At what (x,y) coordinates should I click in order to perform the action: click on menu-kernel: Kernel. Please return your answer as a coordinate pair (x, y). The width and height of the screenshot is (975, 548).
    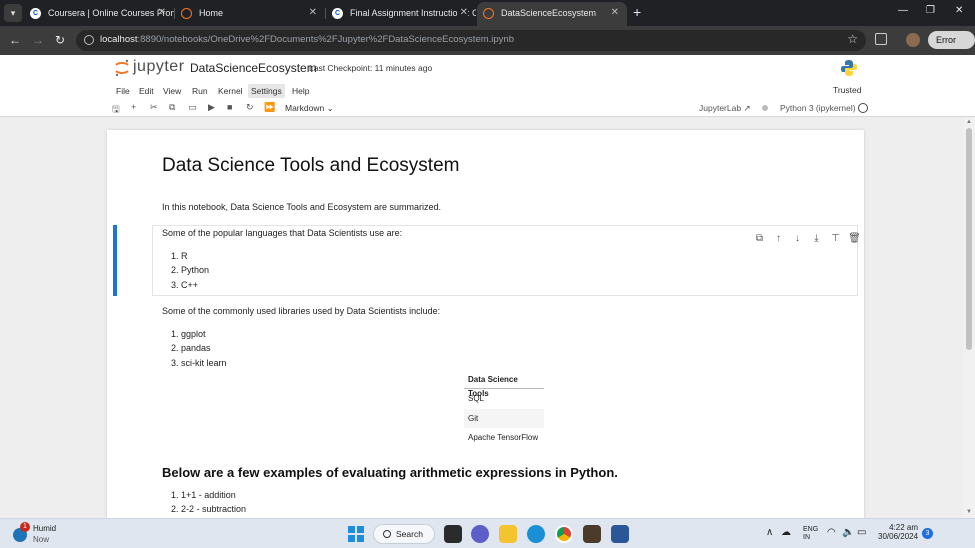
    Looking at the image, I should click on (230, 91).